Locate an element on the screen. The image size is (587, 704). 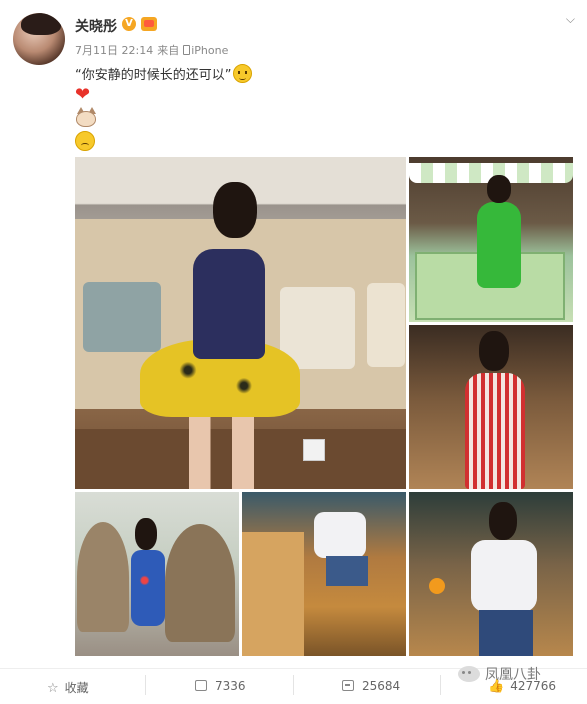
photo-blue-dress is located at coordinates (157, 574).